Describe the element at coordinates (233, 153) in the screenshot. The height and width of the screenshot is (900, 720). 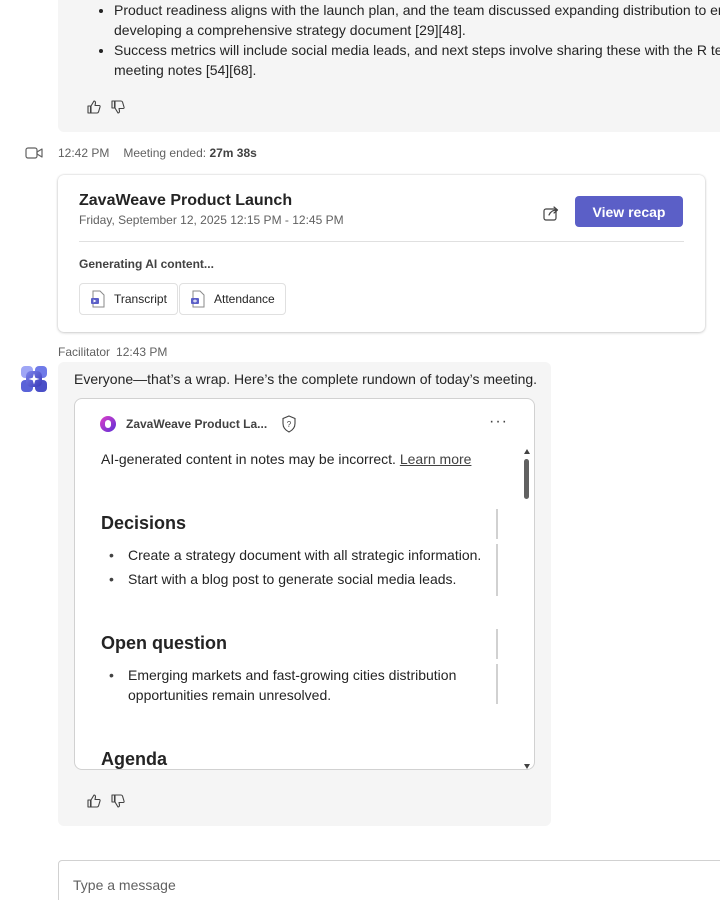
I see `meeting-duration: 27m 38s` at that location.